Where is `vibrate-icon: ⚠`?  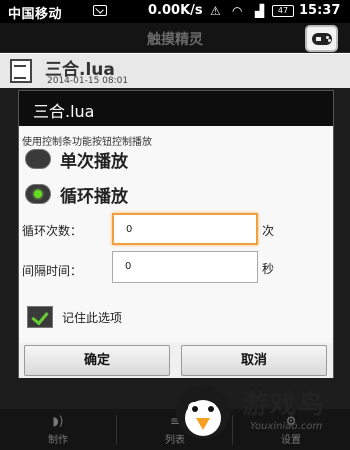
vibrate-icon: ⚠ is located at coordinates (215, 11).